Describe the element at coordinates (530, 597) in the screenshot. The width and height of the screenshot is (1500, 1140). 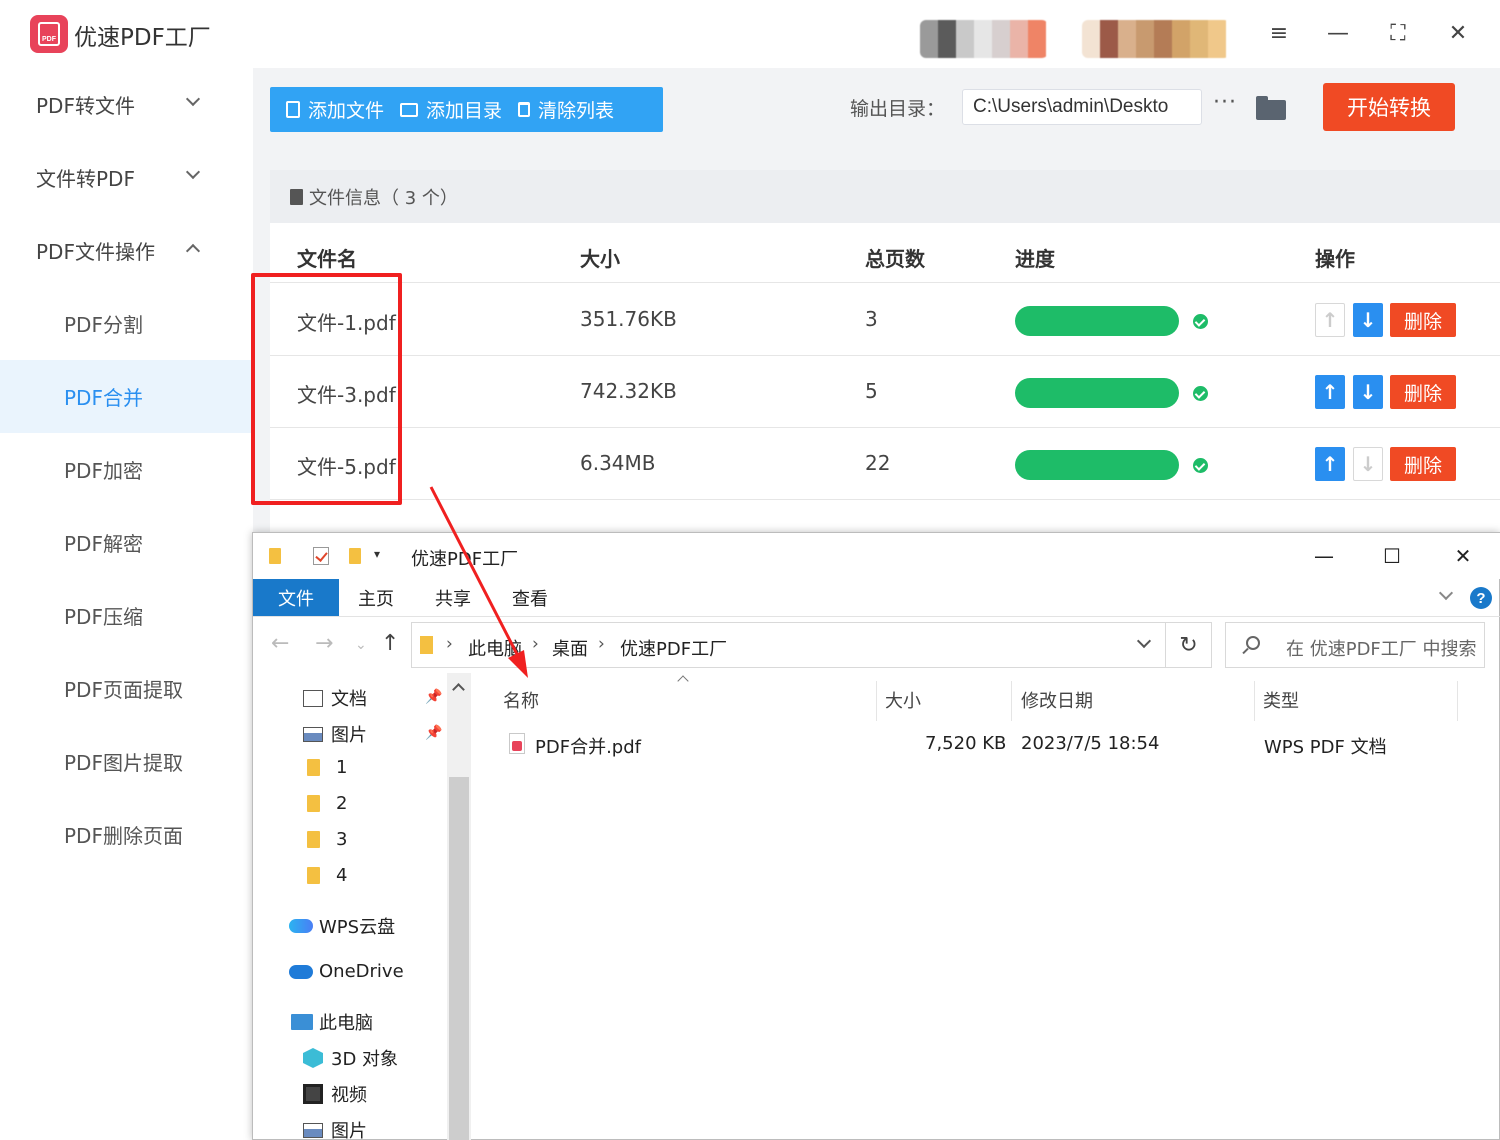
I see `tab-view: 查看` at that location.